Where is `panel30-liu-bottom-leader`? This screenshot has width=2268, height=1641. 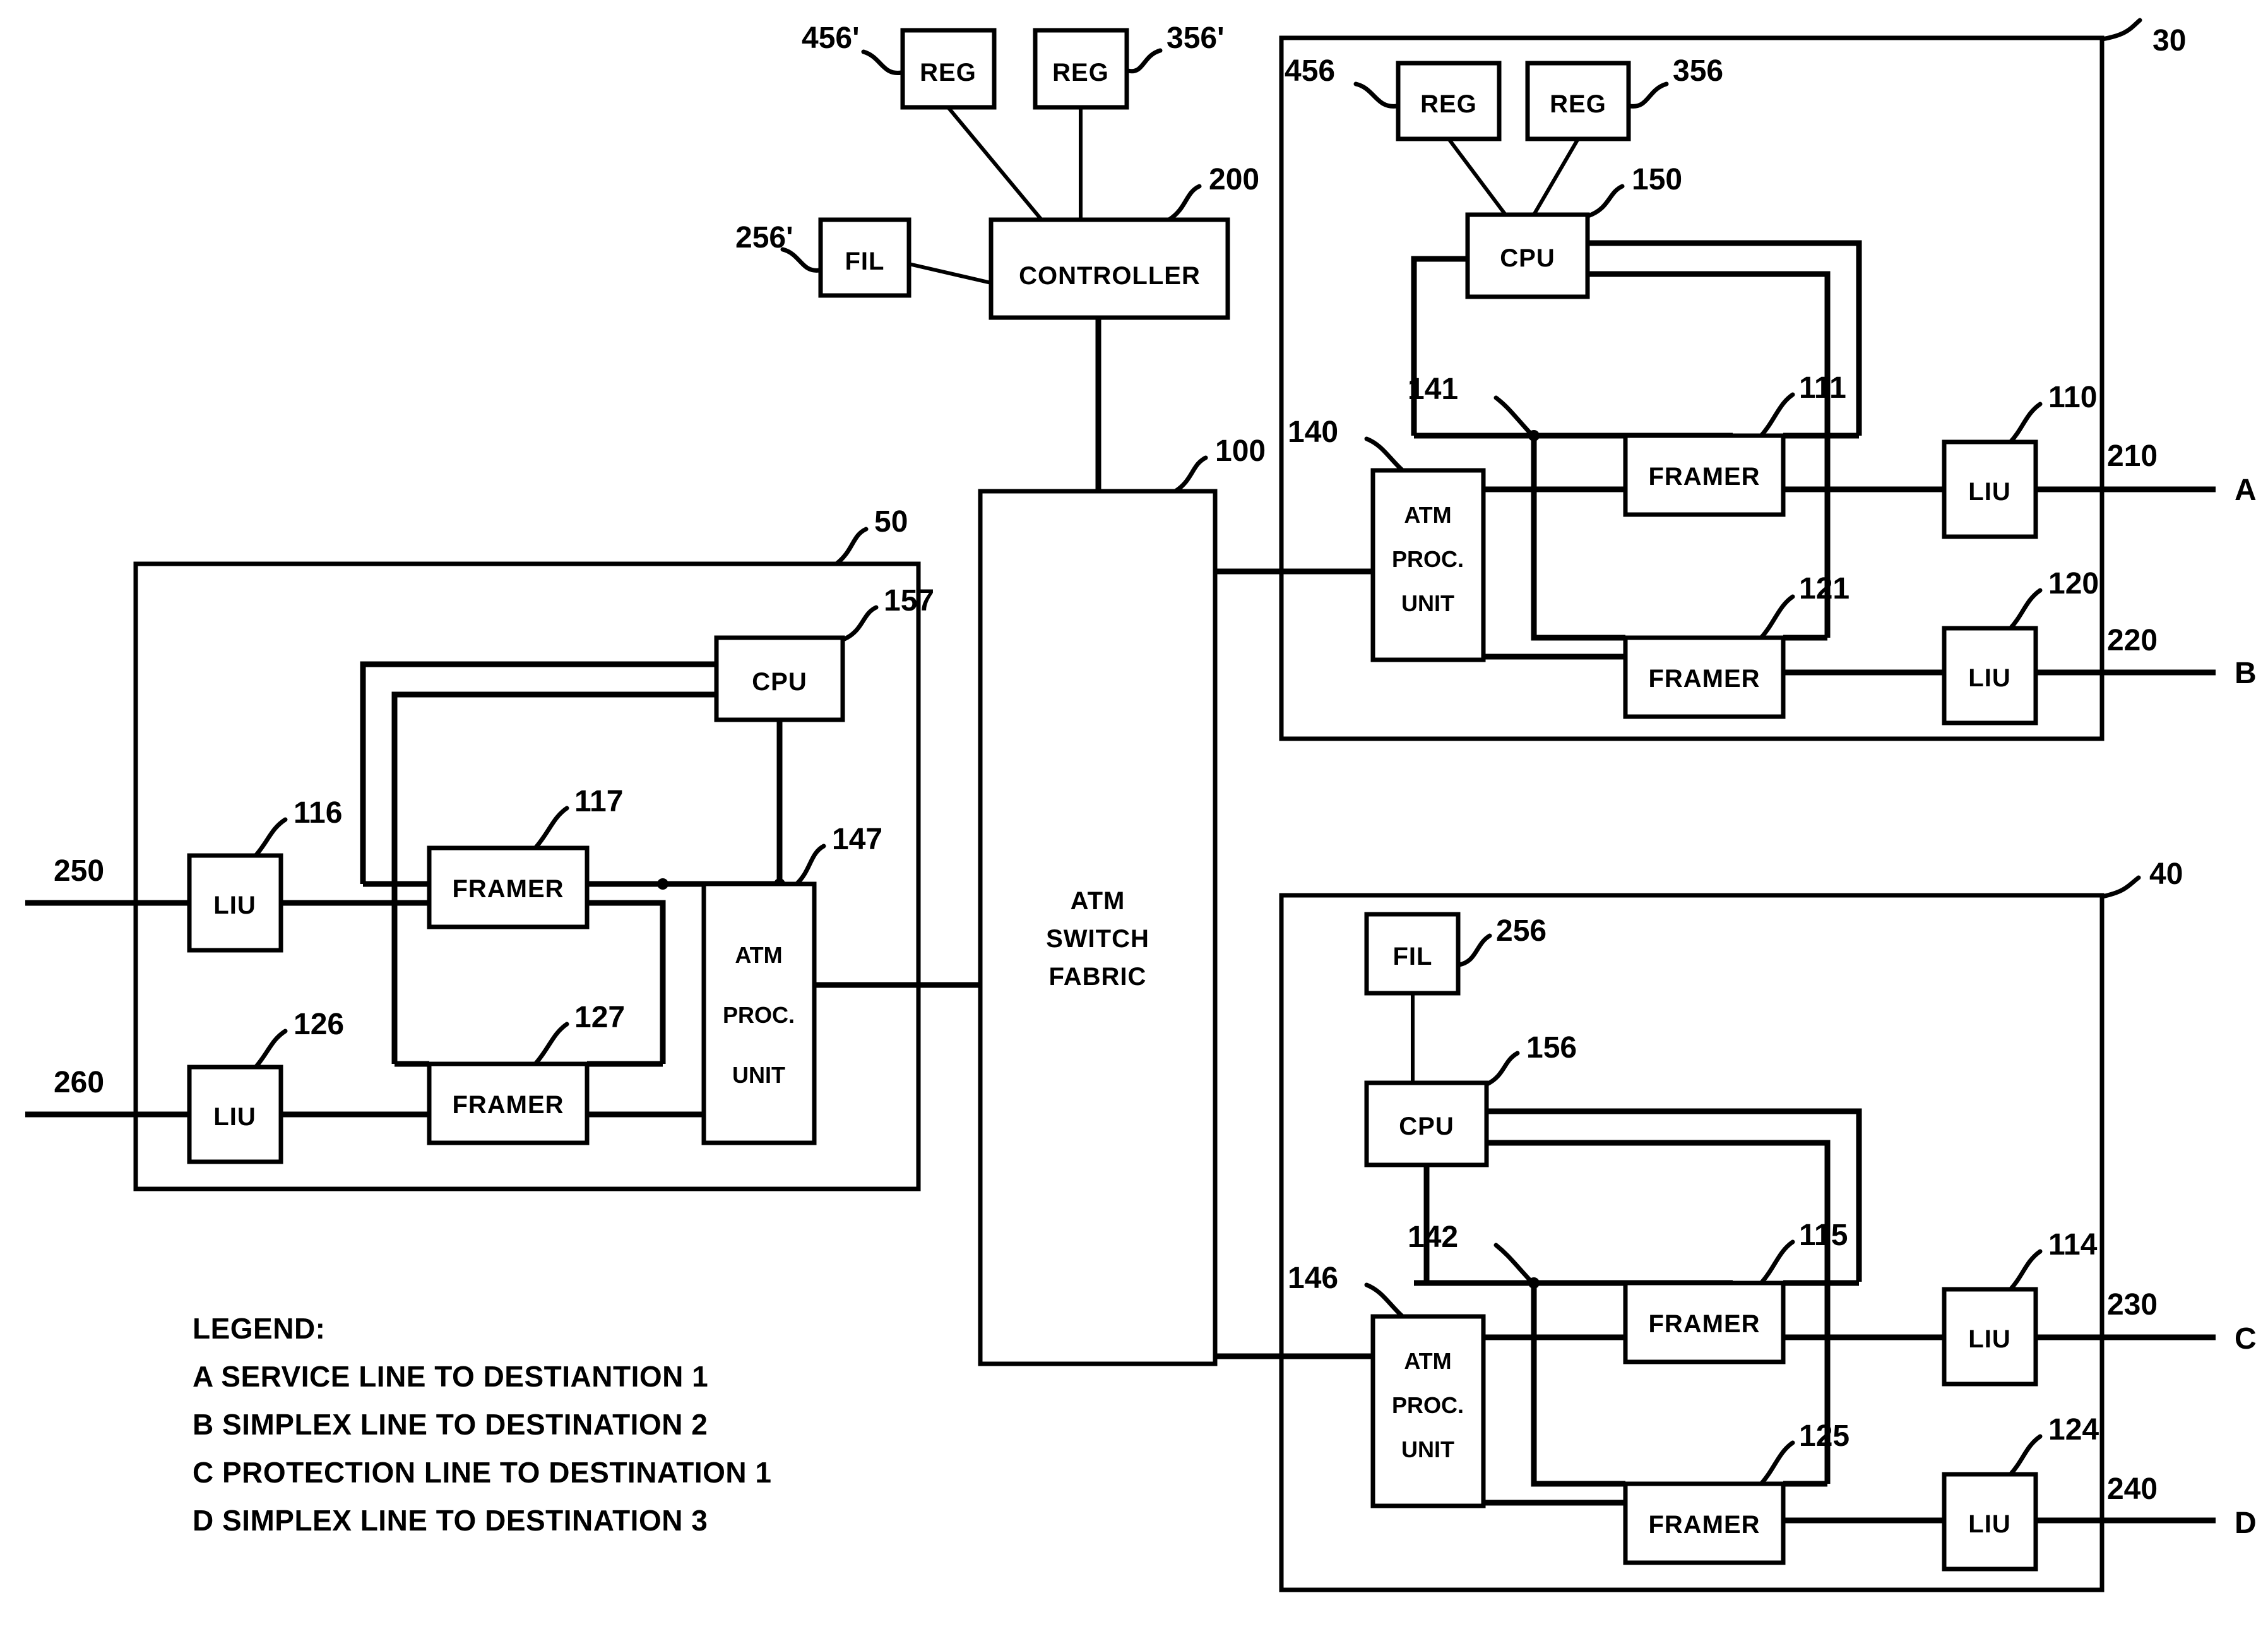
panel30-liu-bottom-leader is located at coordinates (2025, 610).